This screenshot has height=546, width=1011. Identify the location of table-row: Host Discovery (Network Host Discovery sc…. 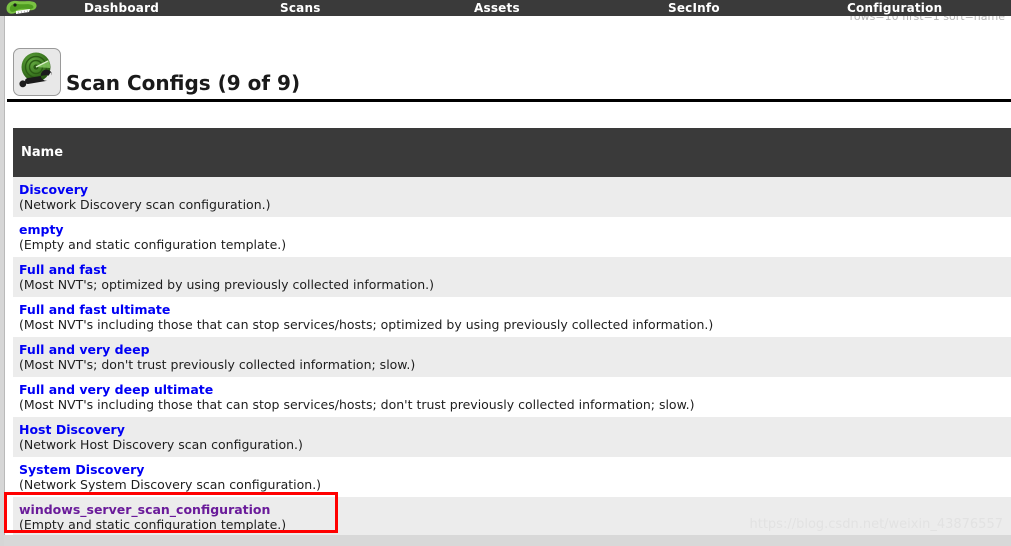
(512, 437).